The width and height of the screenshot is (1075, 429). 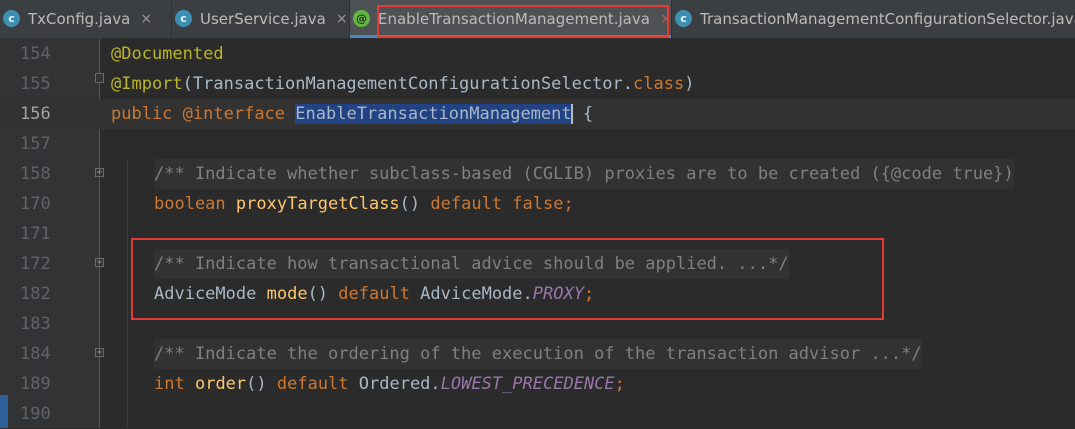 I want to click on keyword-token: class, so click(x=659, y=84).